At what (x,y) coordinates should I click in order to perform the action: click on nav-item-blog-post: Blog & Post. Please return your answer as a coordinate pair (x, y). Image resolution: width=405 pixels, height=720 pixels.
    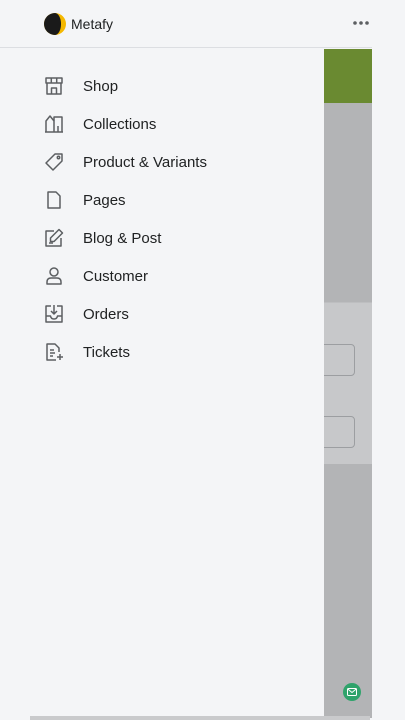
    Looking at the image, I should click on (162, 238).